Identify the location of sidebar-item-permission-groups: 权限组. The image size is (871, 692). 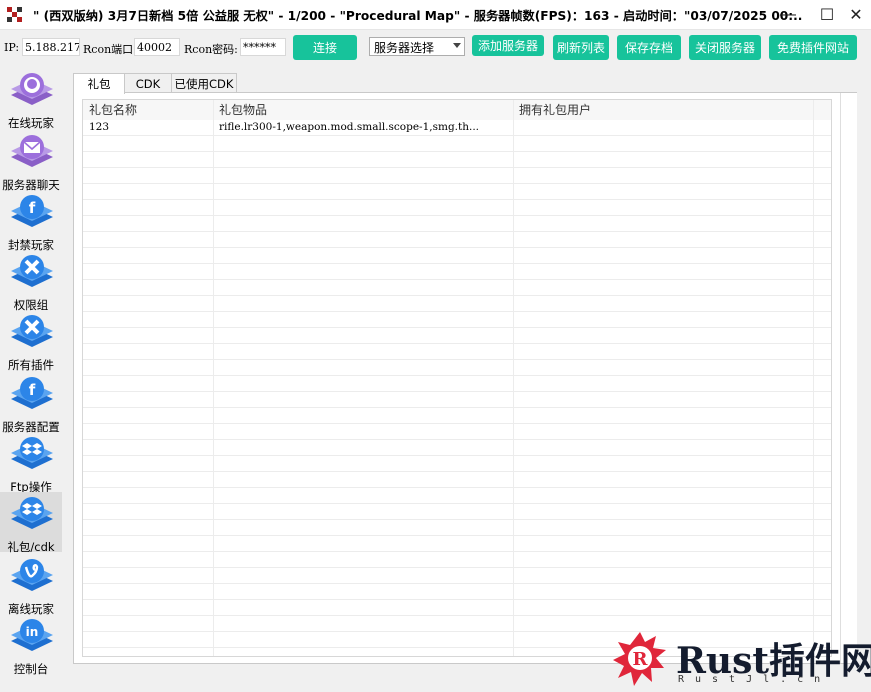
(31, 281).